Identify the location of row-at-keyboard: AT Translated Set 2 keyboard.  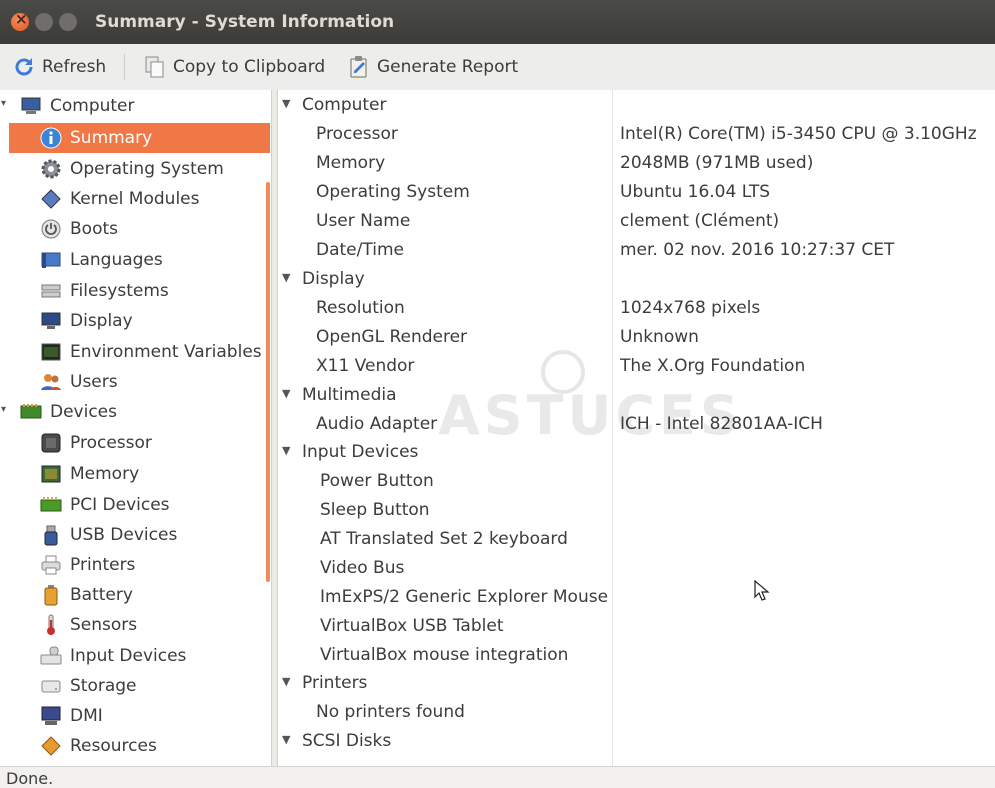
(636, 539).